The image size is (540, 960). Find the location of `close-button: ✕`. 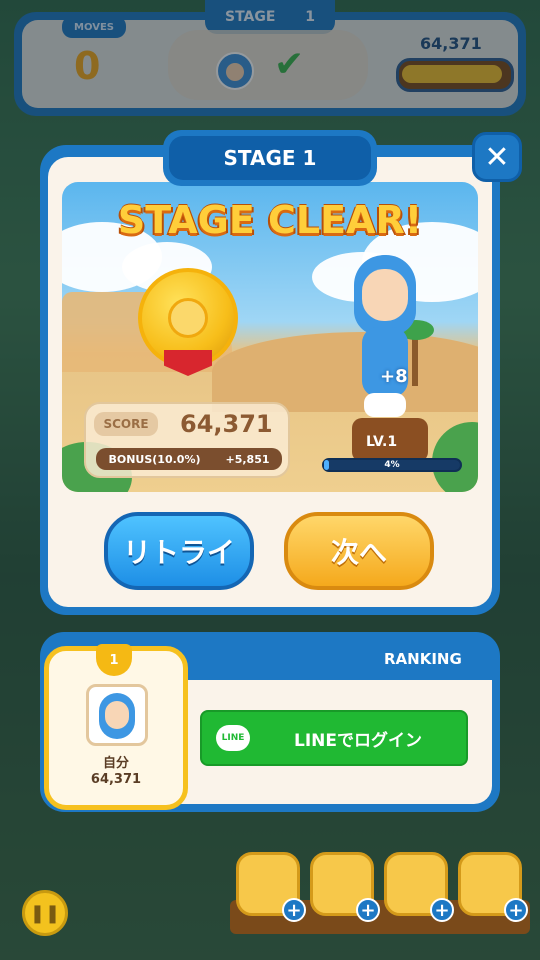

close-button: ✕ is located at coordinates (497, 157).